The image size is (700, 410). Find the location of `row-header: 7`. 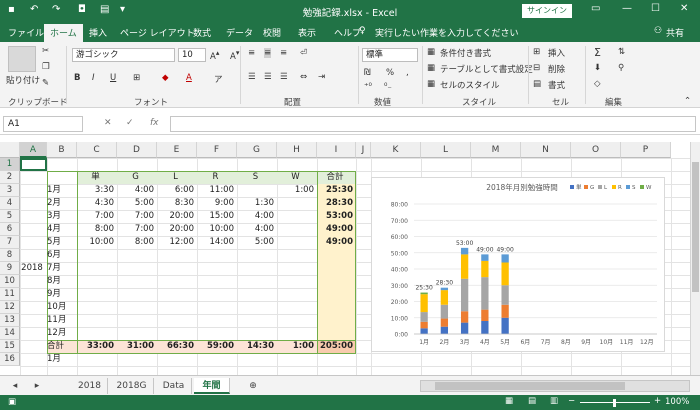

row-header: 7 is located at coordinates (10, 242).